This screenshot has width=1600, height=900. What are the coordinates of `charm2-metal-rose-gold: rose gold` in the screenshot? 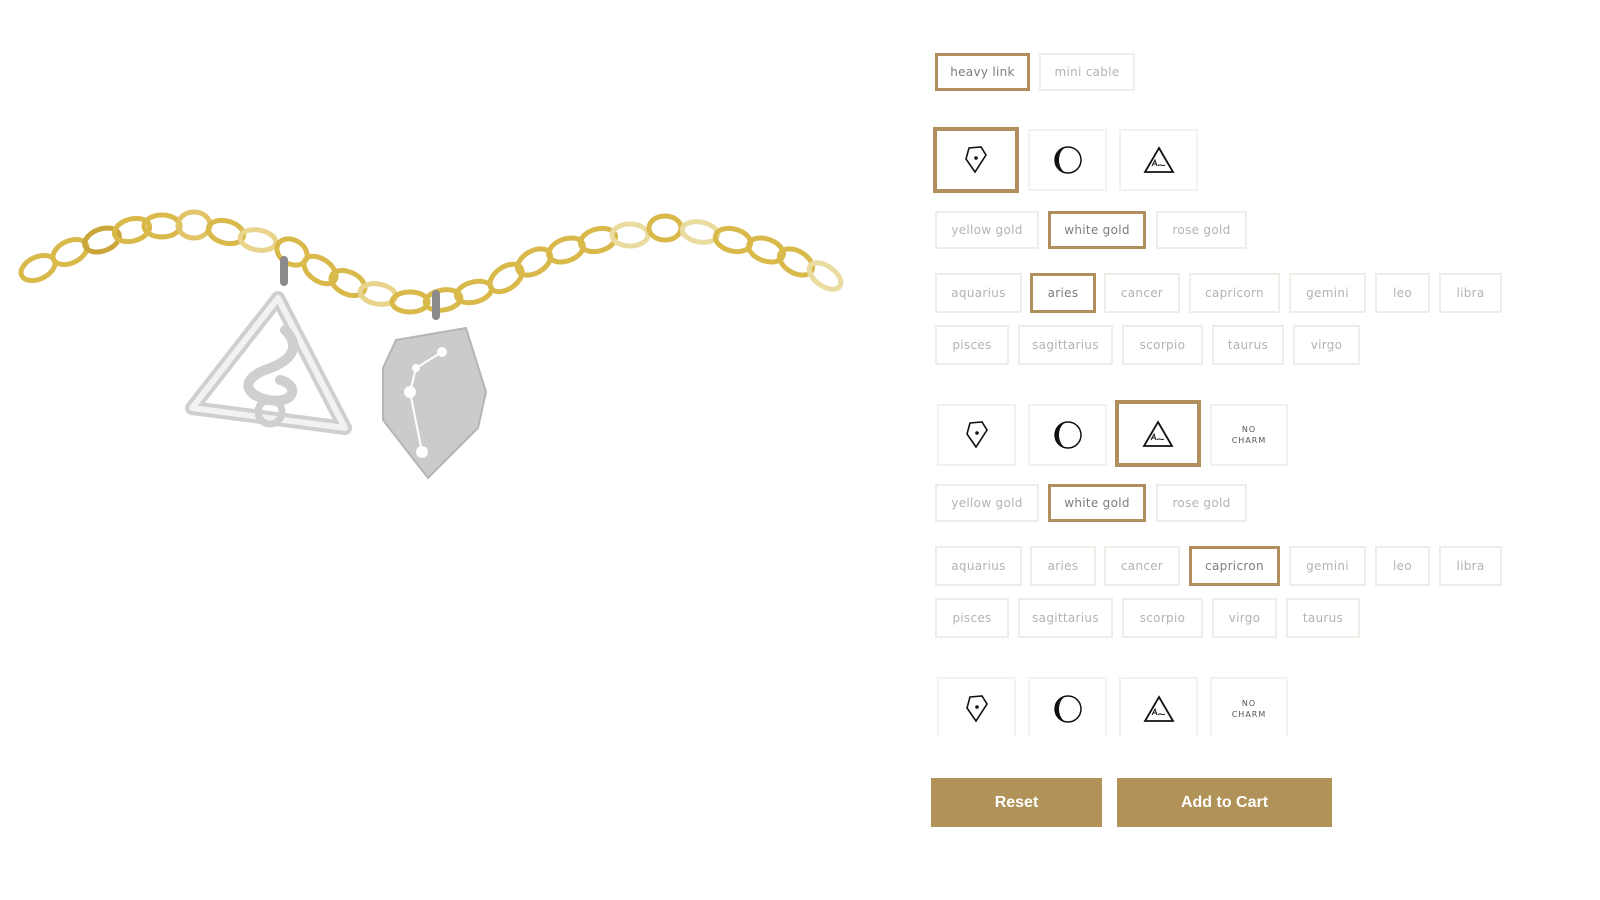 It's located at (1201, 503).